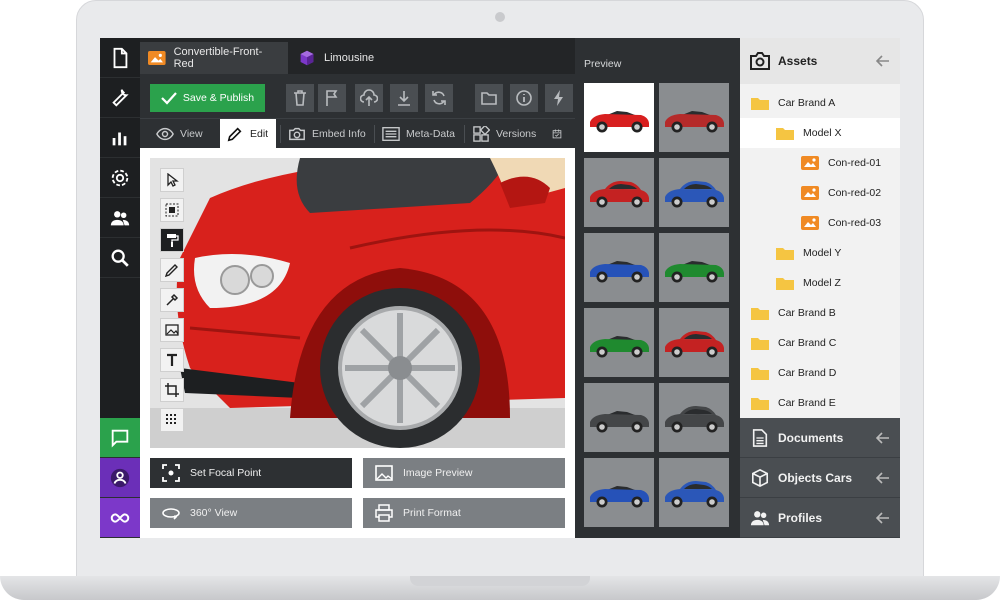 This screenshot has height=600, width=1000. I want to click on 360-view-button: 360° View, so click(251, 513).